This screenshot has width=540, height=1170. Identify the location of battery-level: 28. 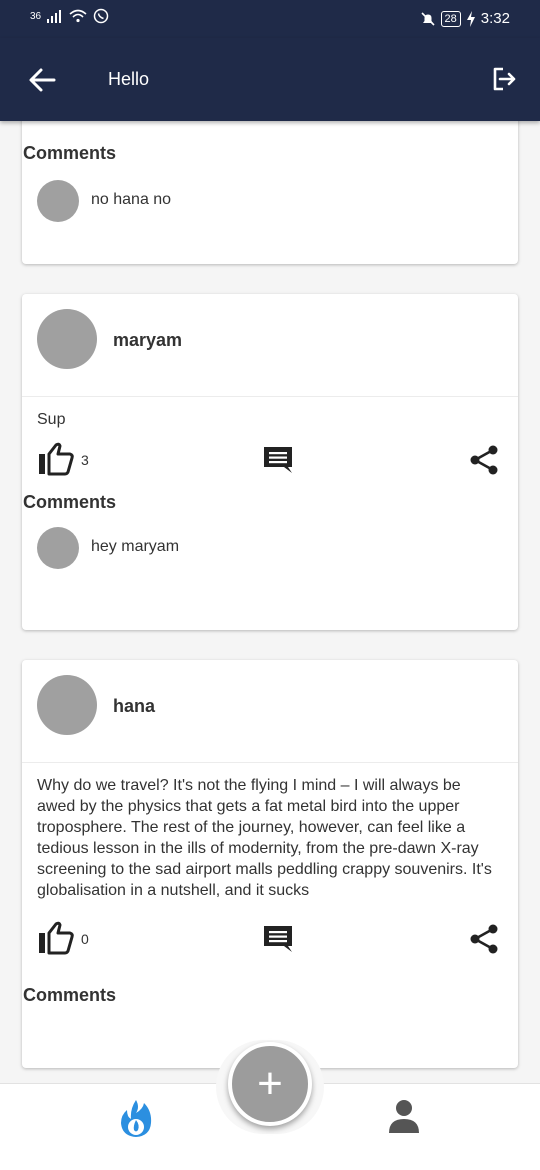
(450, 18).